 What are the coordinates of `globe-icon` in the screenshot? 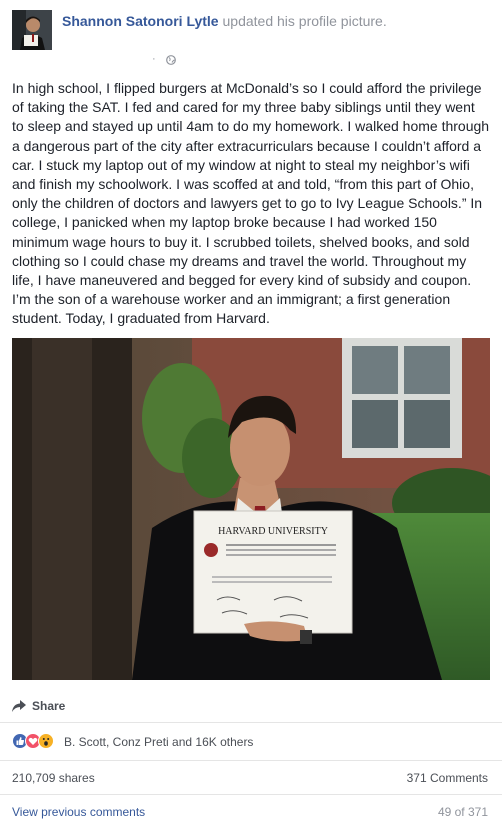 It's located at (171, 60).